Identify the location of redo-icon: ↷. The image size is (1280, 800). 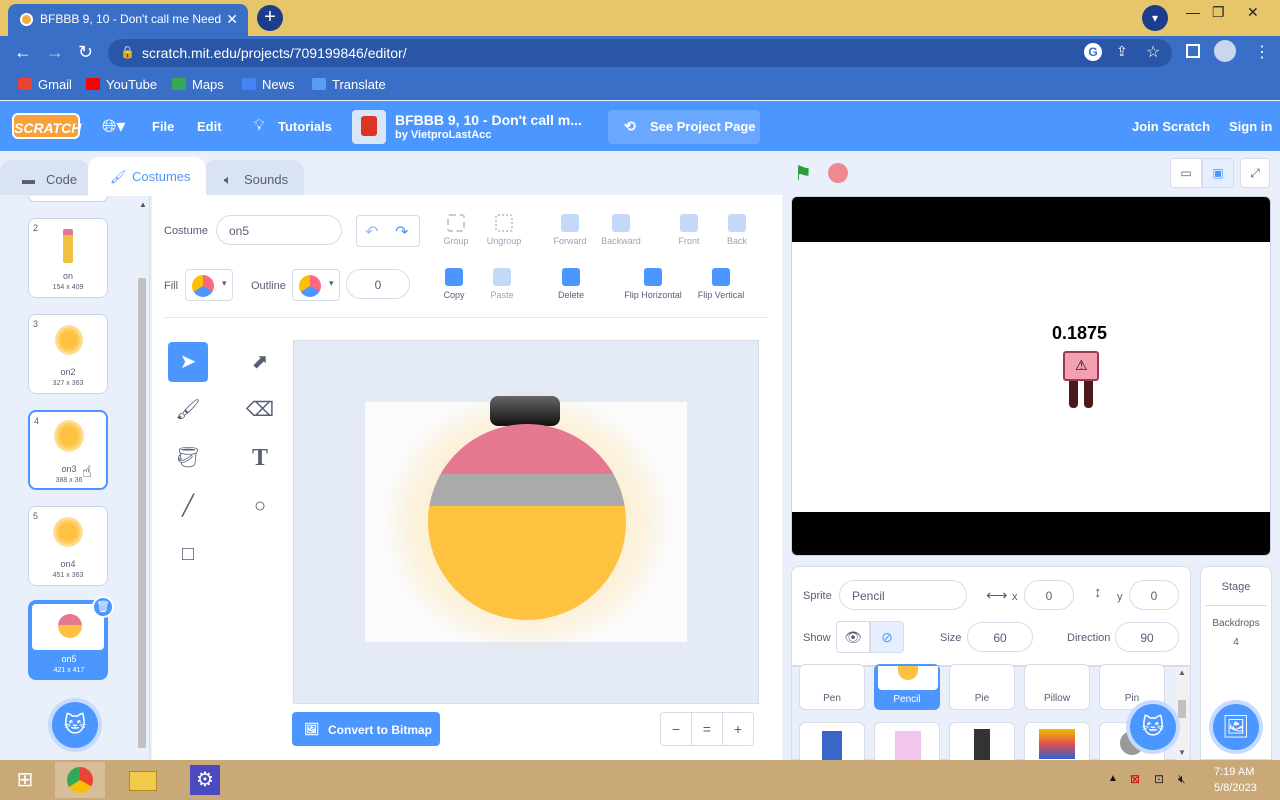
(401, 232).